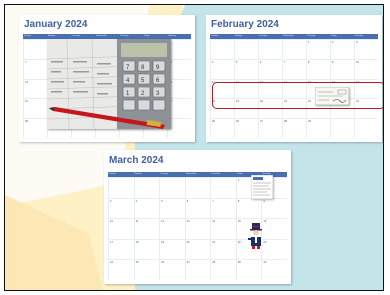  I want to click on tax-form-image, so click(262, 187).